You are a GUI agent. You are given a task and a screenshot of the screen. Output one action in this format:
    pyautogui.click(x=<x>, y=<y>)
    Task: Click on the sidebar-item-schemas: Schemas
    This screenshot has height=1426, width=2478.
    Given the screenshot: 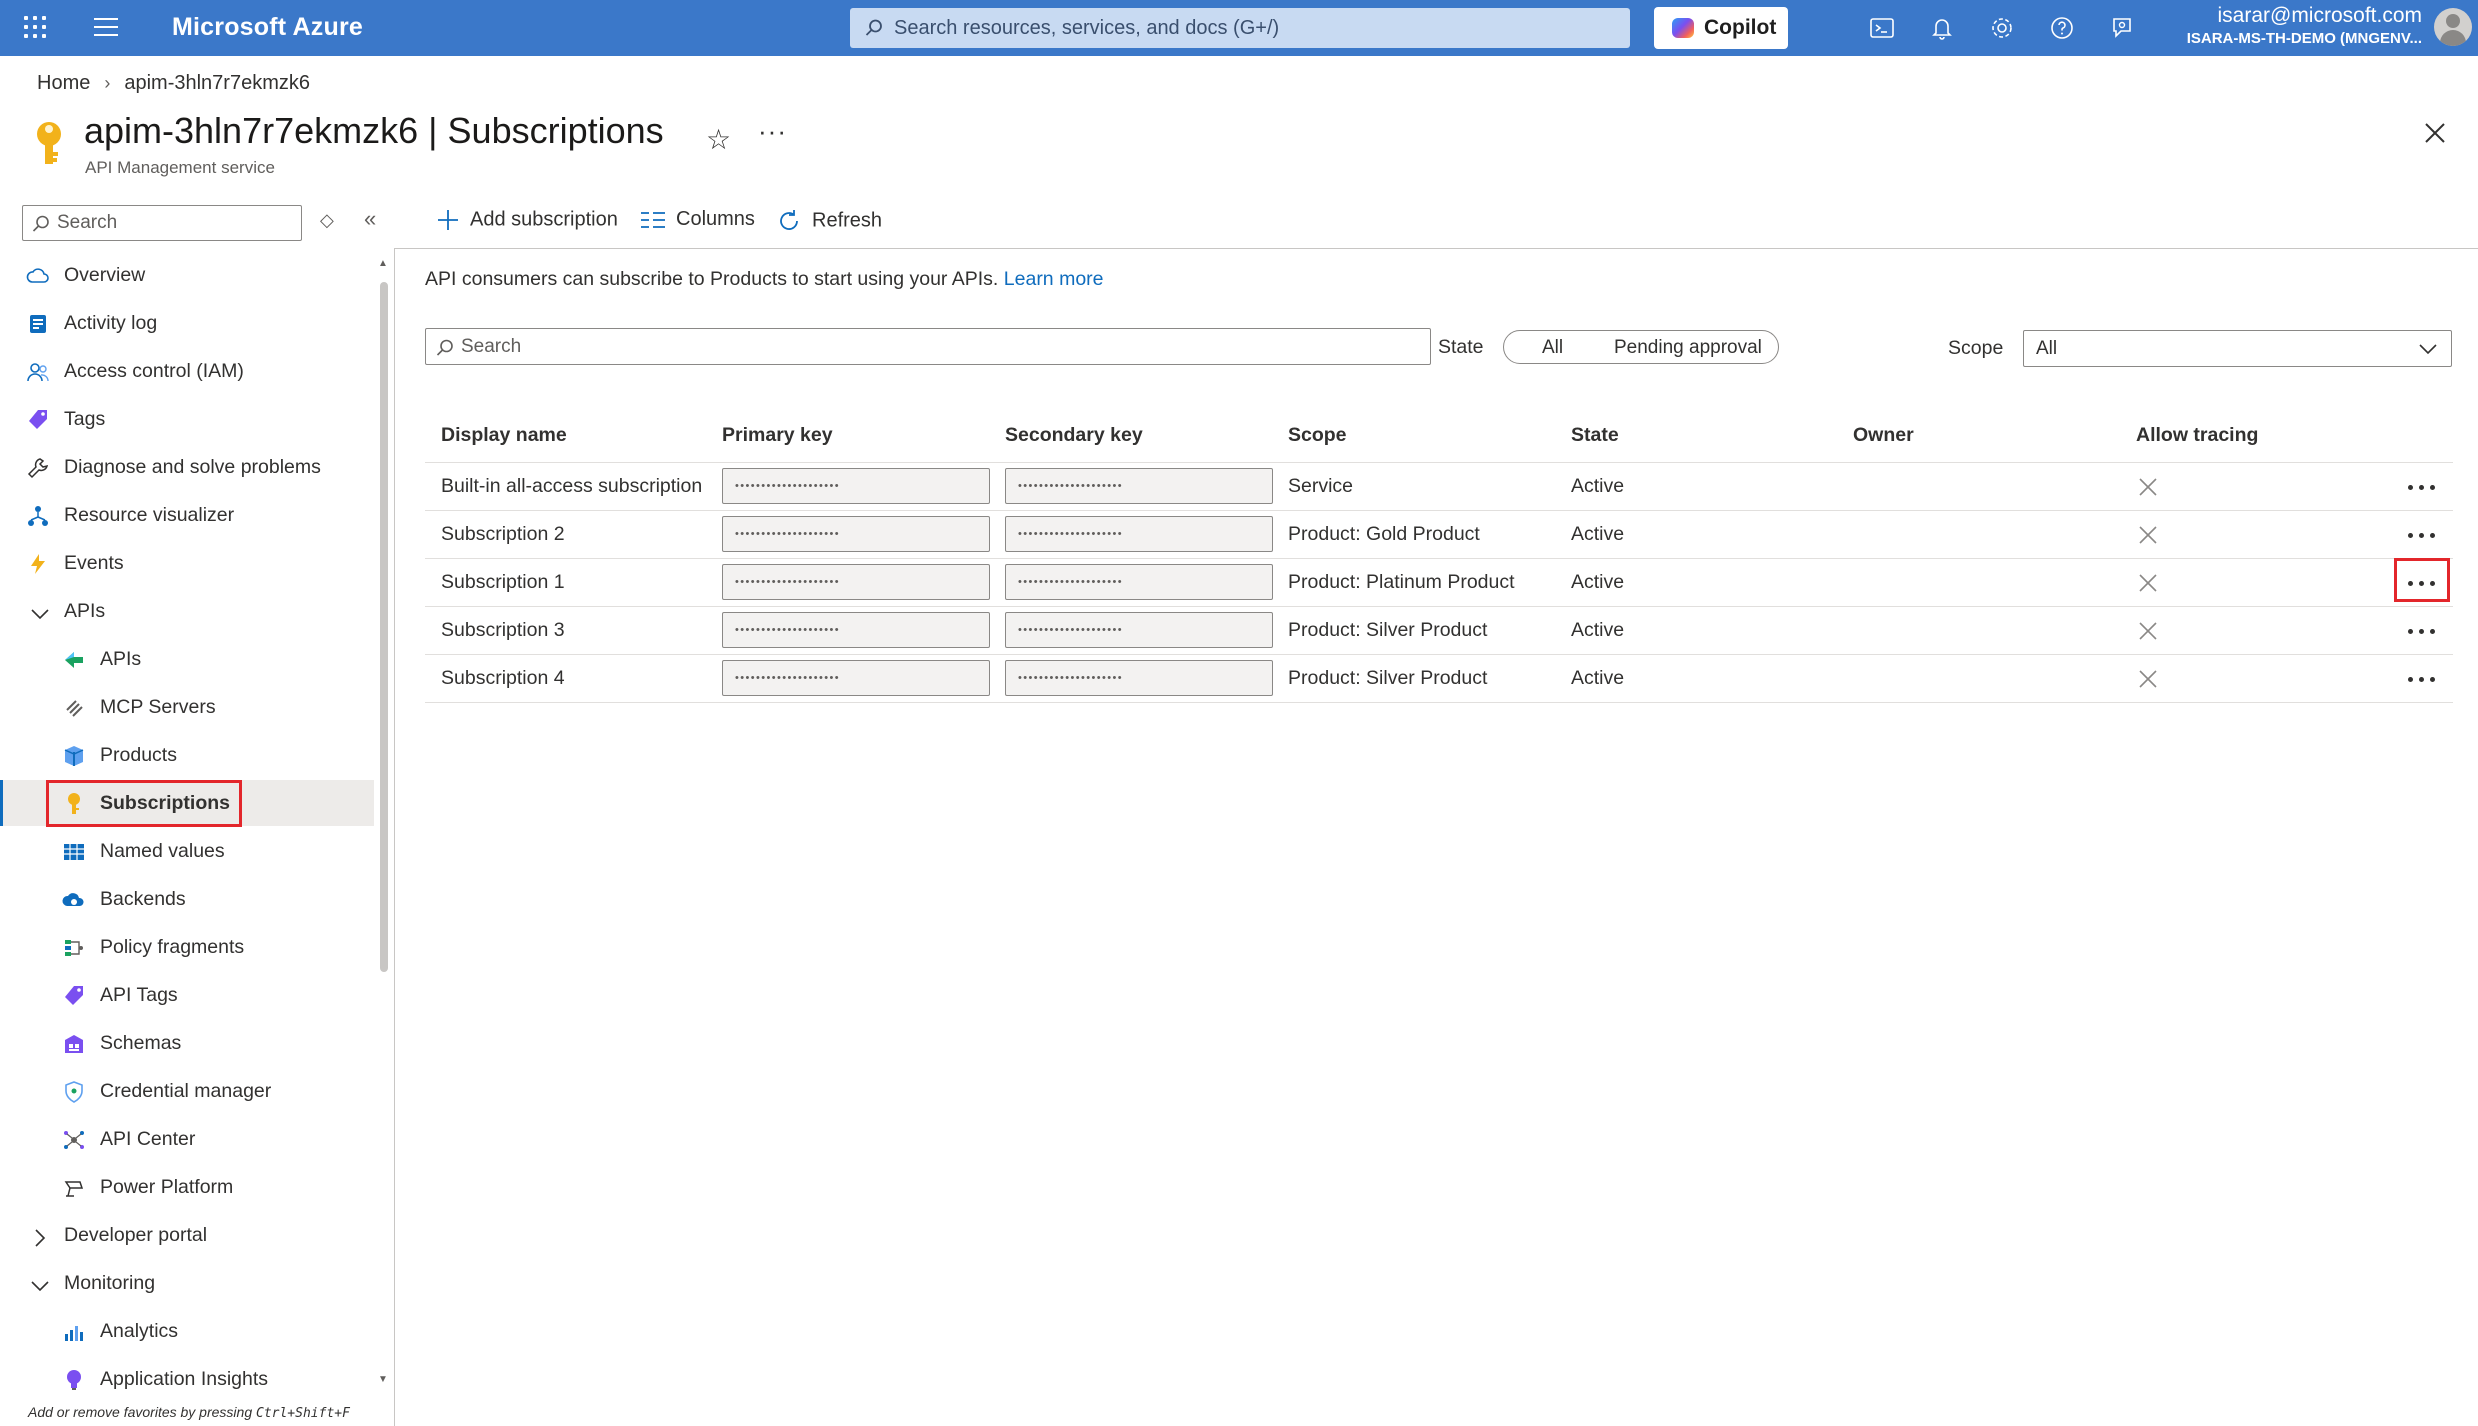 What is the action you would take?
    pyautogui.click(x=187, y=1043)
    